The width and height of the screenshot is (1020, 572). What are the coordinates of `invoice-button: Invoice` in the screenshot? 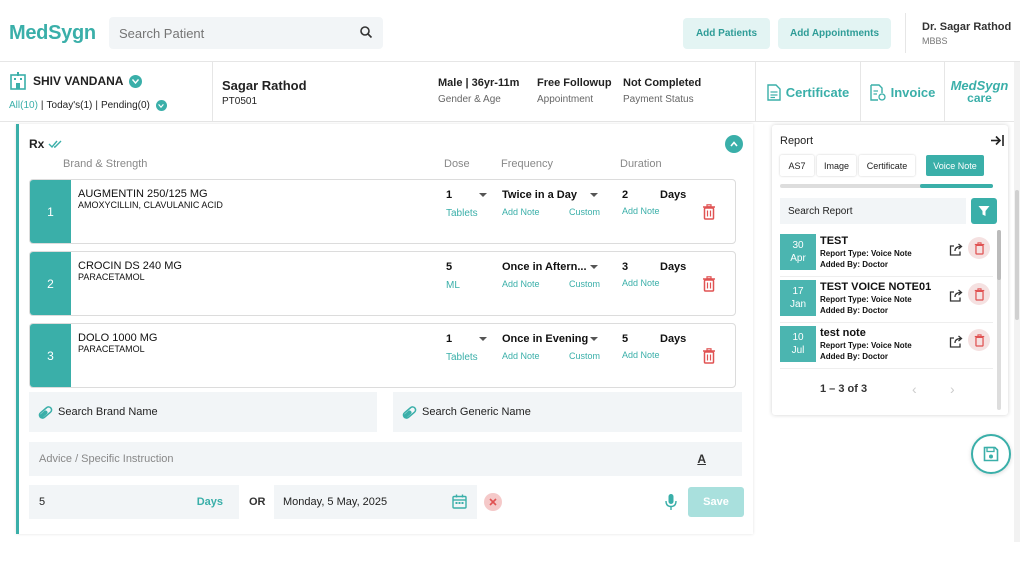 It's located at (902, 92).